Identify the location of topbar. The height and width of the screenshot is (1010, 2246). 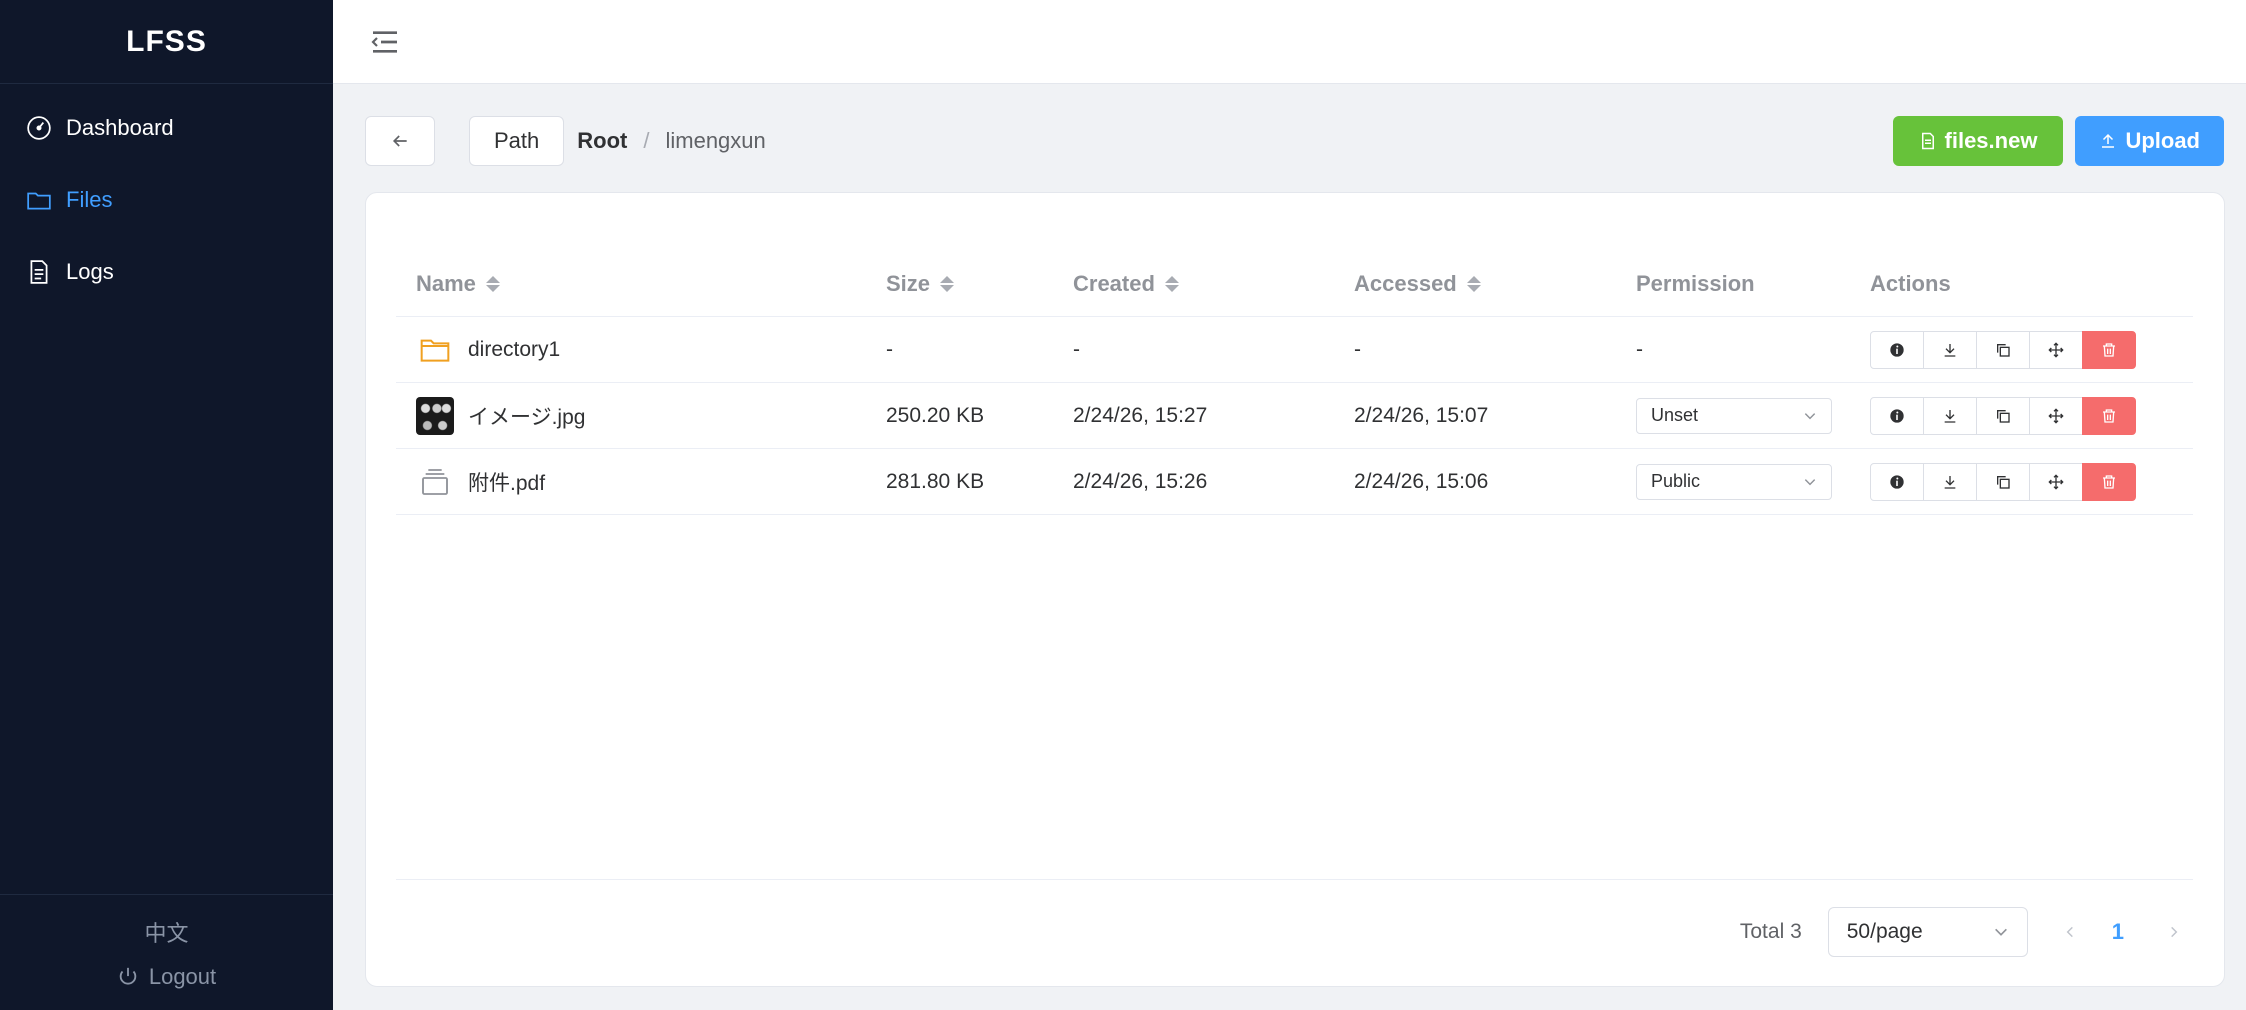
(1289, 42).